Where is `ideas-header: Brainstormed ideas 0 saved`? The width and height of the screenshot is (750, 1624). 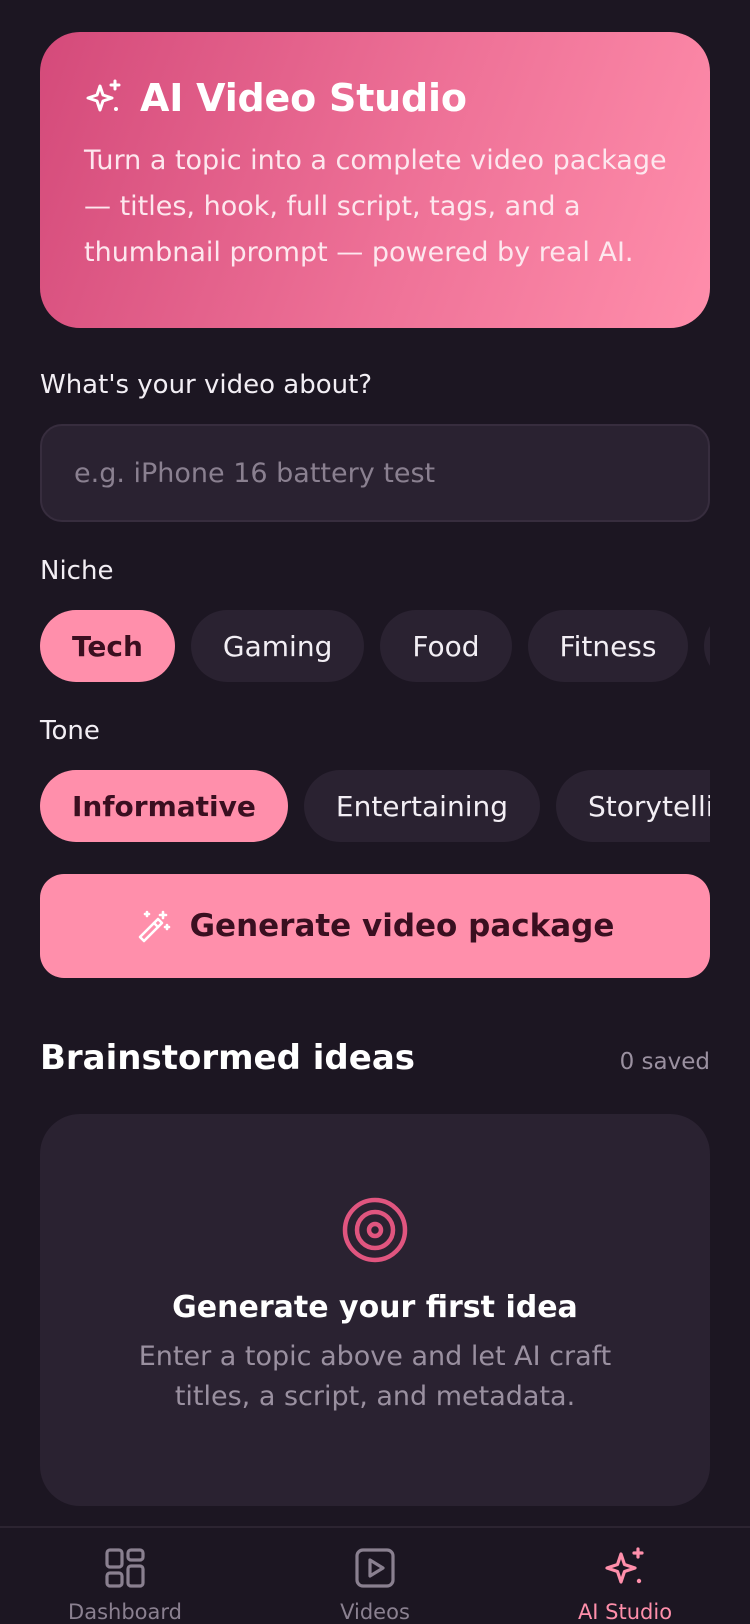
ideas-header: Brainstormed ideas 0 saved is located at coordinates (375, 1058).